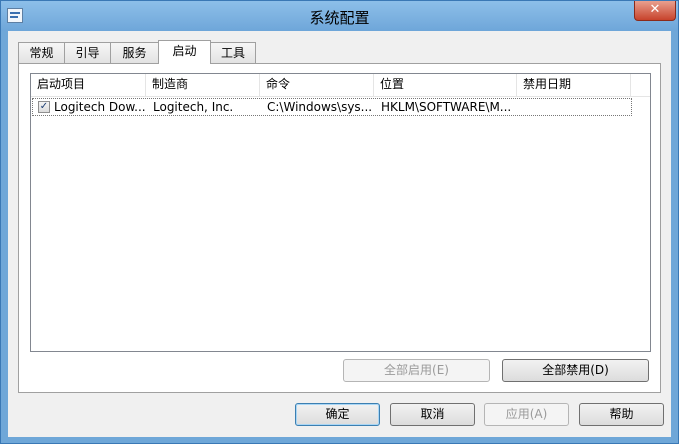 This screenshot has width=679, height=444. I want to click on tab-services: 服务, so click(134, 52).